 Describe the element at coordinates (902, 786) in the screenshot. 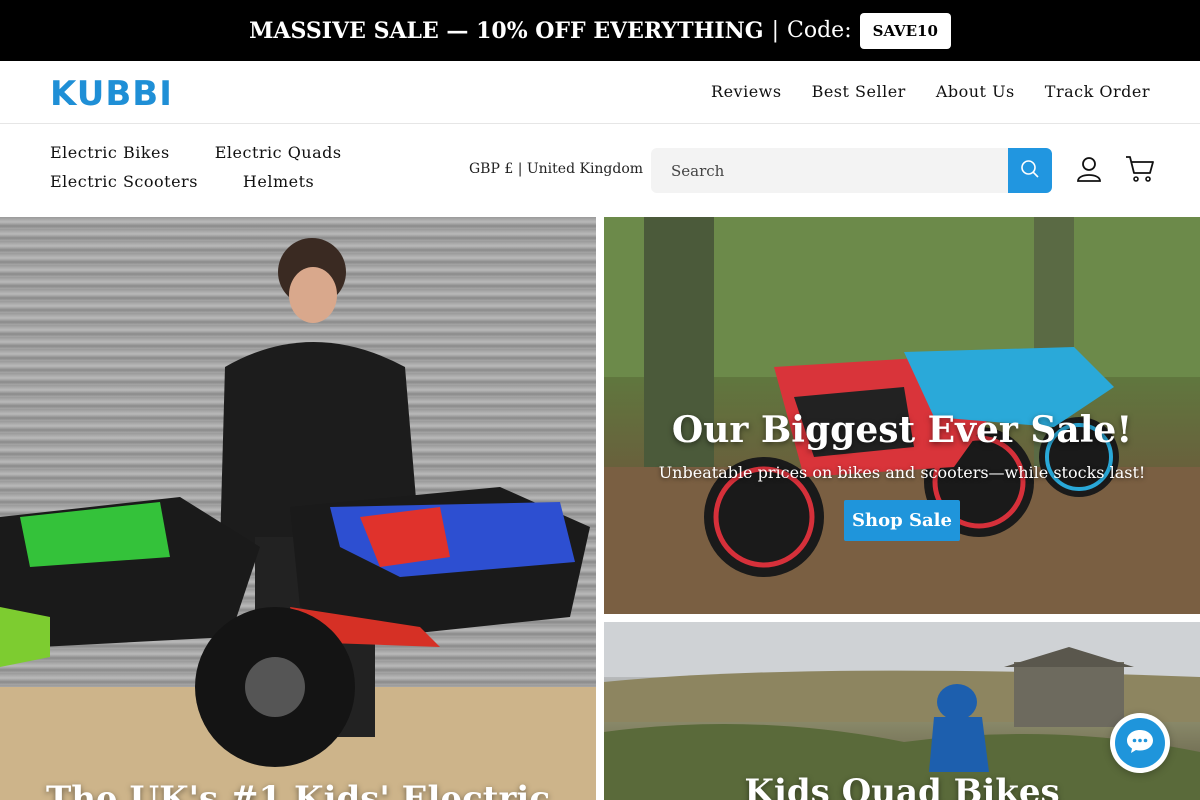

I see `quad-title: Kids Quad Bikes` at that location.